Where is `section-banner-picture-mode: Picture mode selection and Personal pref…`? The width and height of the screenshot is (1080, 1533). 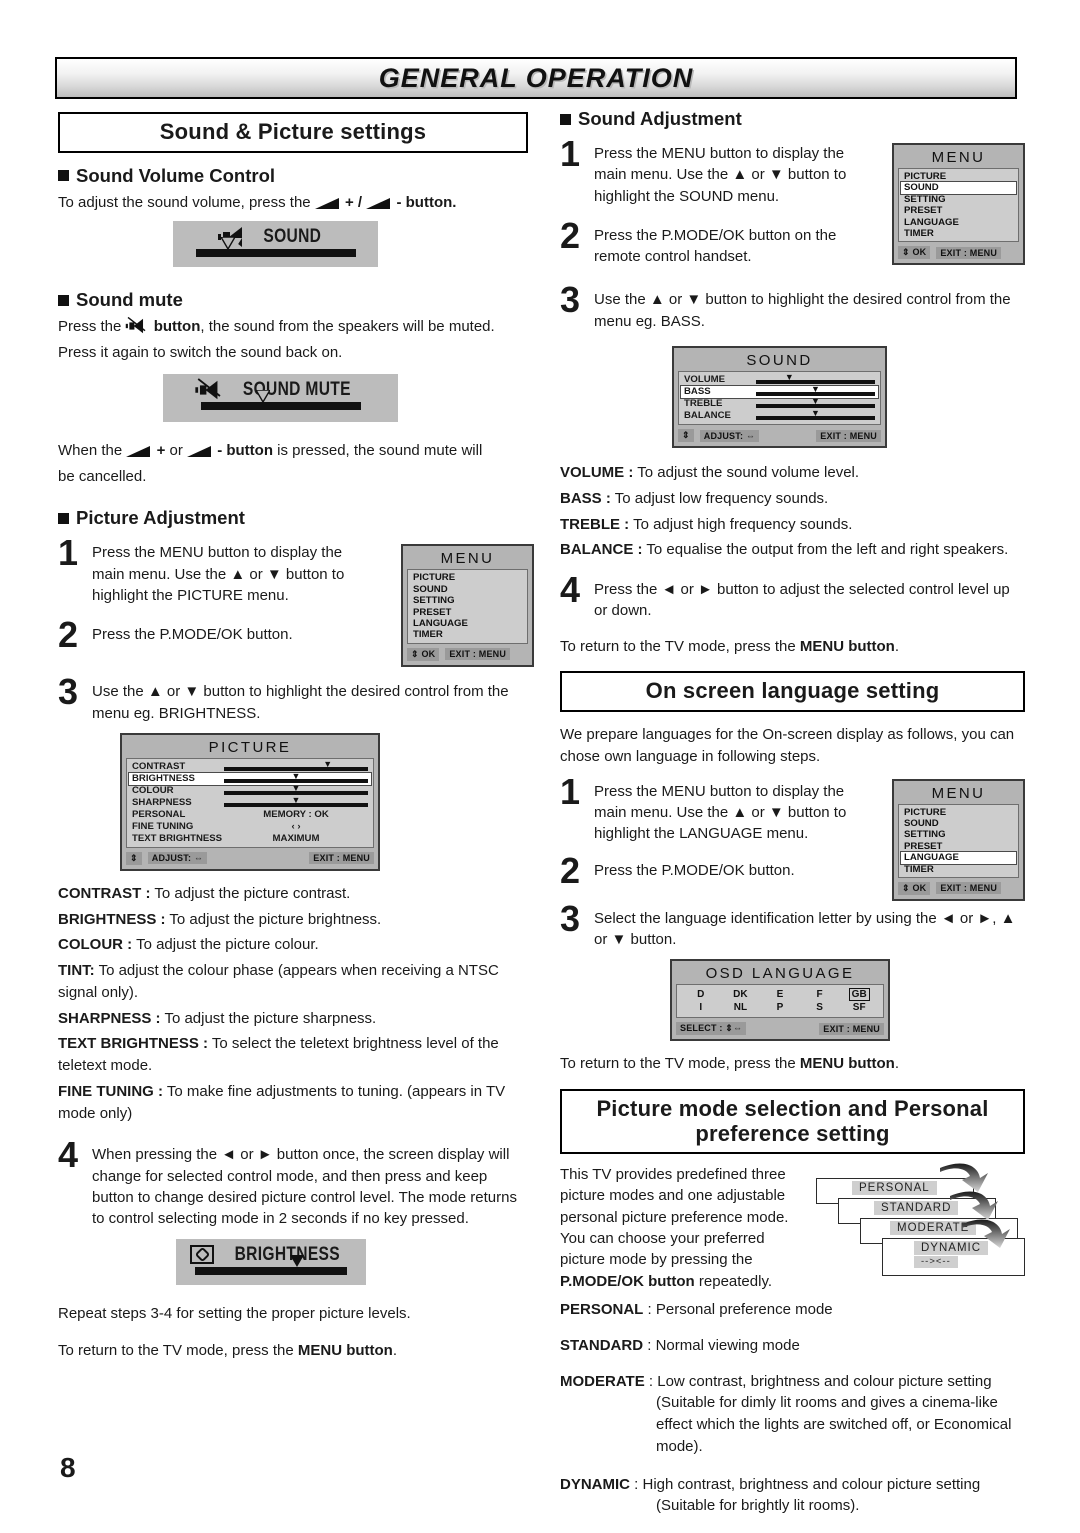 section-banner-picture-mode: Picture mode selection and Personal pref… is located at coordinates (792, 1121).